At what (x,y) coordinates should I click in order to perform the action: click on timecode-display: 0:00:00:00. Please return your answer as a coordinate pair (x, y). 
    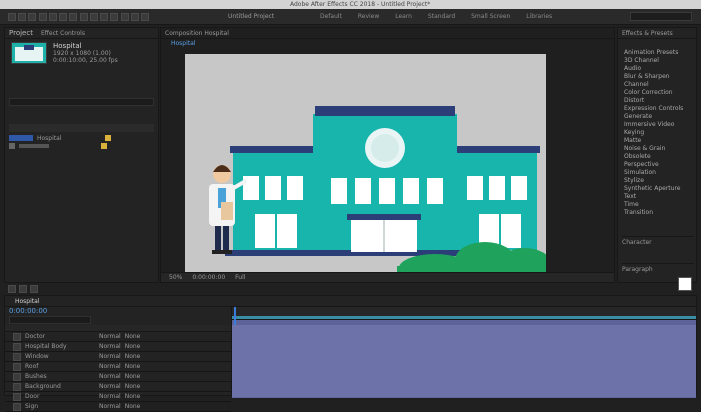
    Looking at the image, I should click on (208, 277).